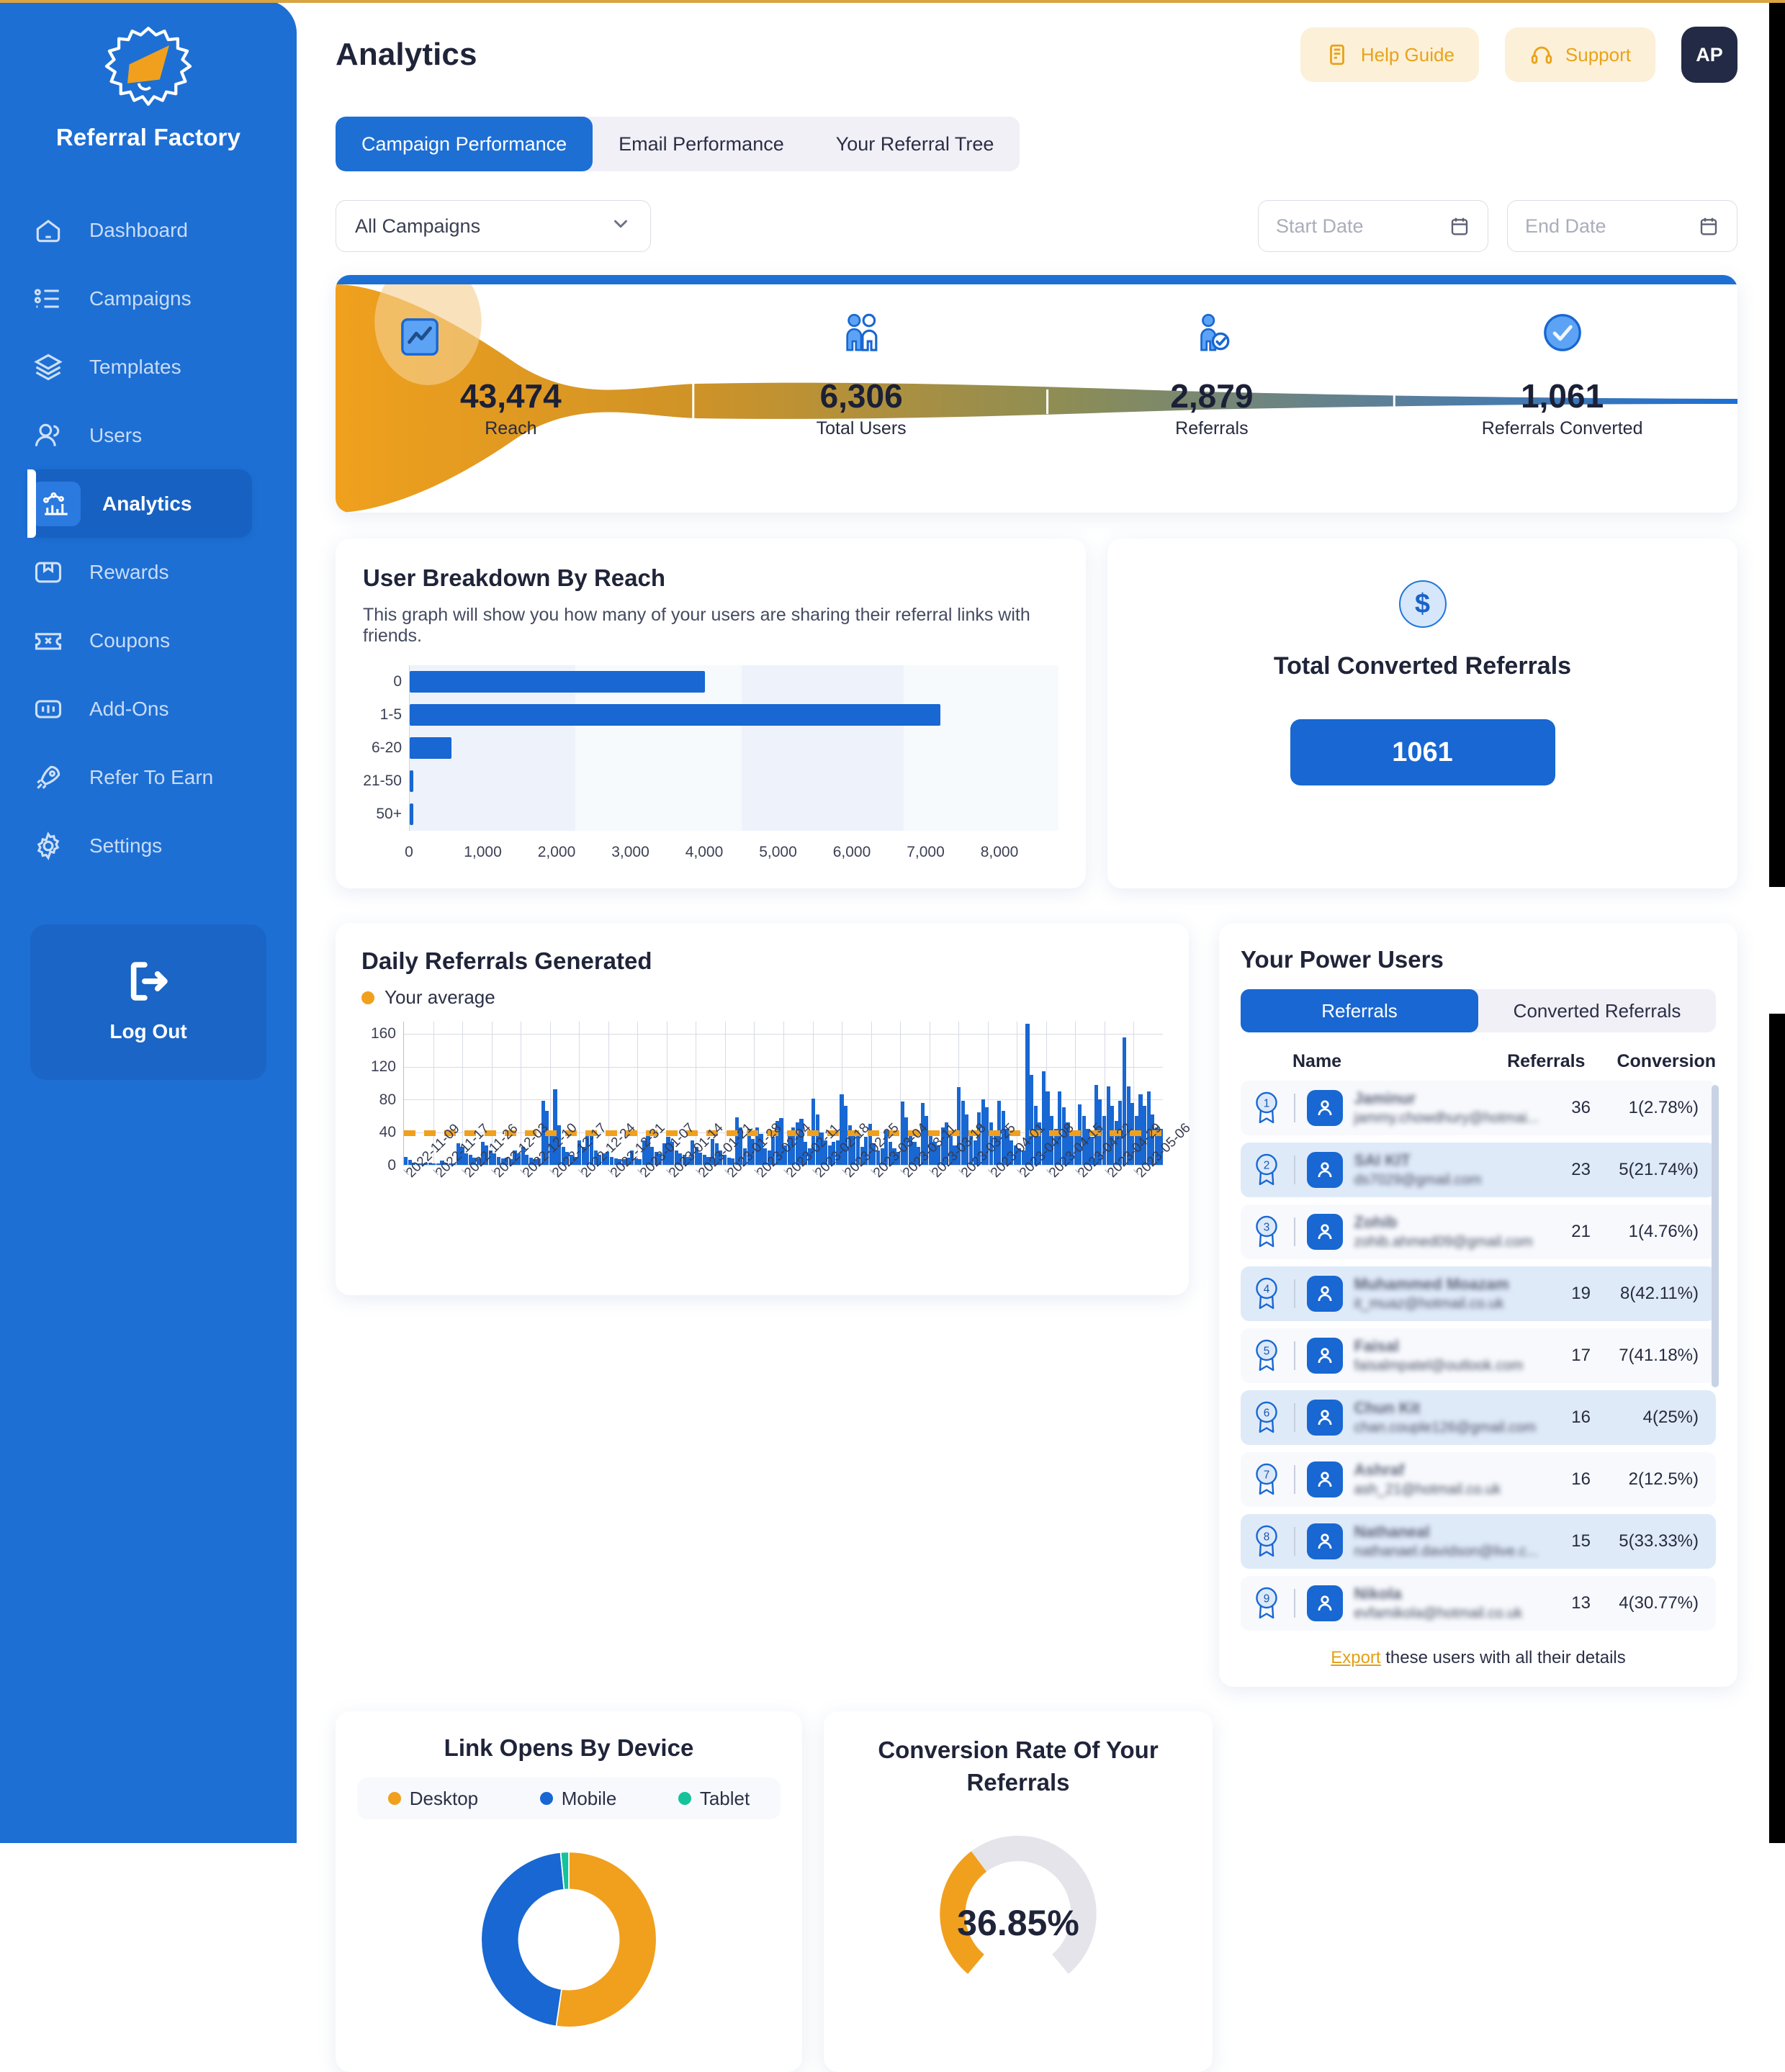  What do you see at coordinates (420, 338) in the screenshot?
I see `chart-square-icon` at bounding box center [420, 338].